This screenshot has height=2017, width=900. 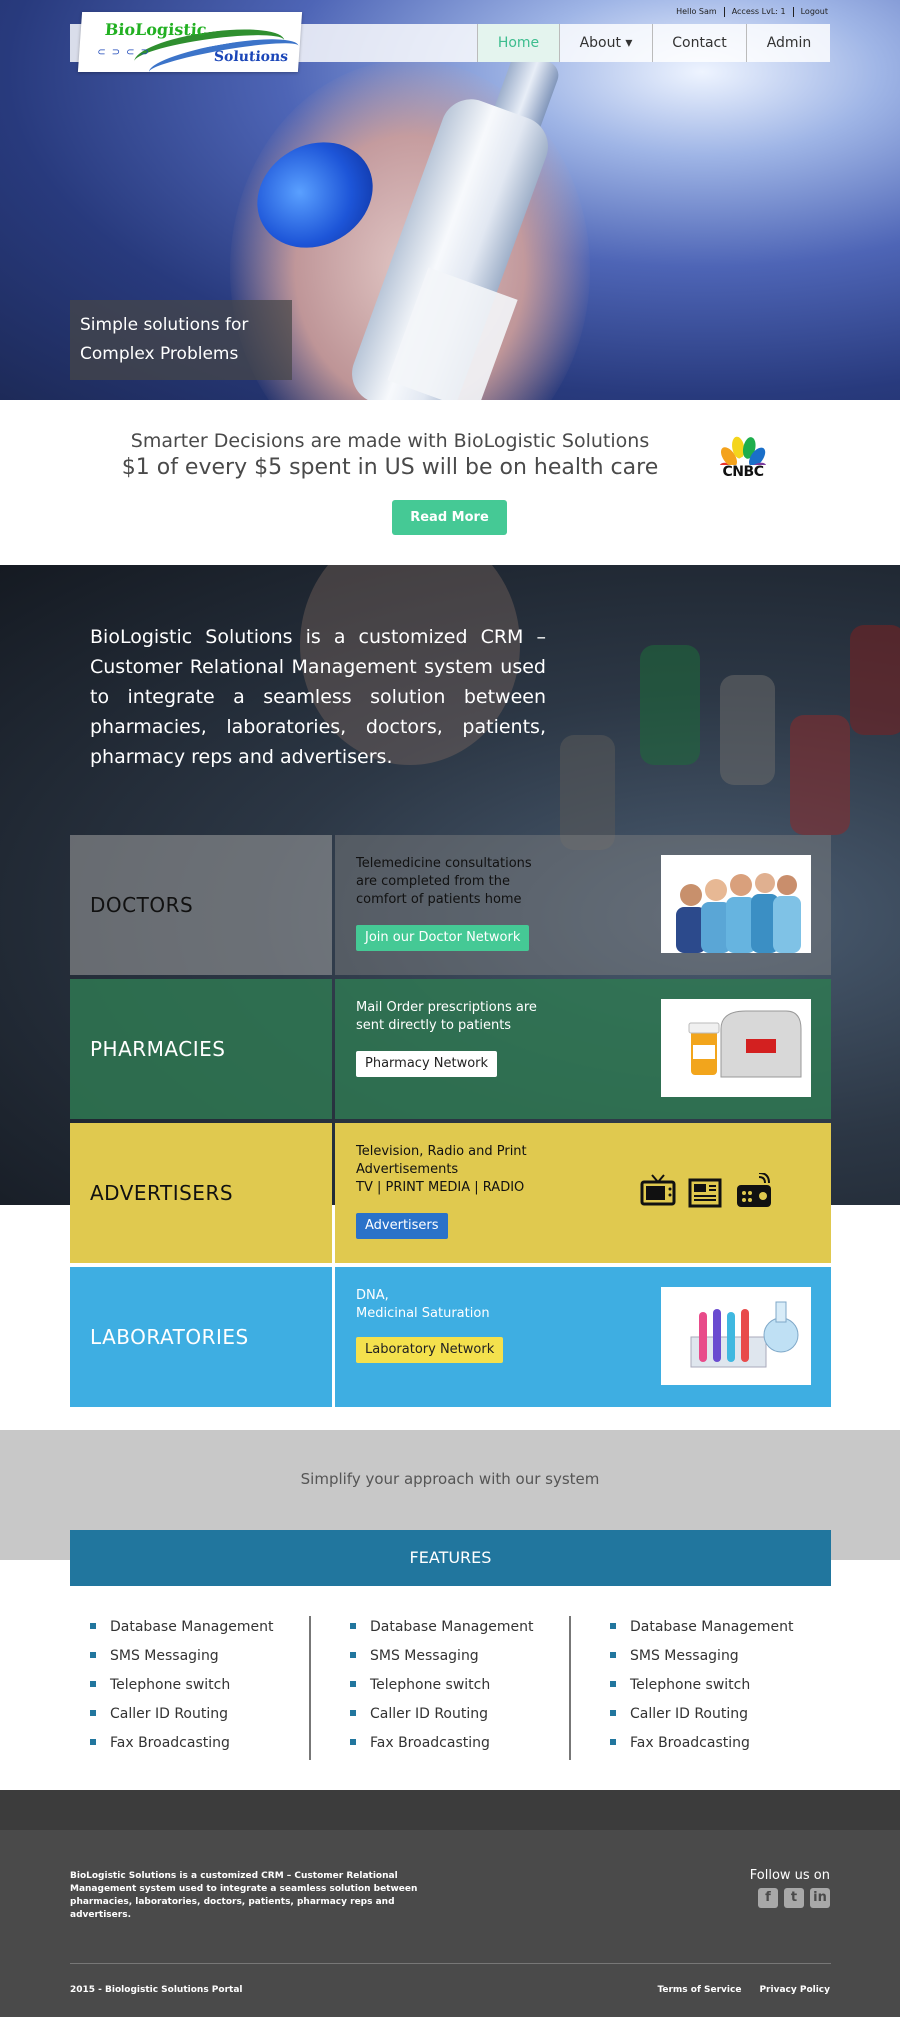 What do you see at coordinates (518, 43) in the screenshot?
I see `nav-home: Home` at bounding box center [518, 43].